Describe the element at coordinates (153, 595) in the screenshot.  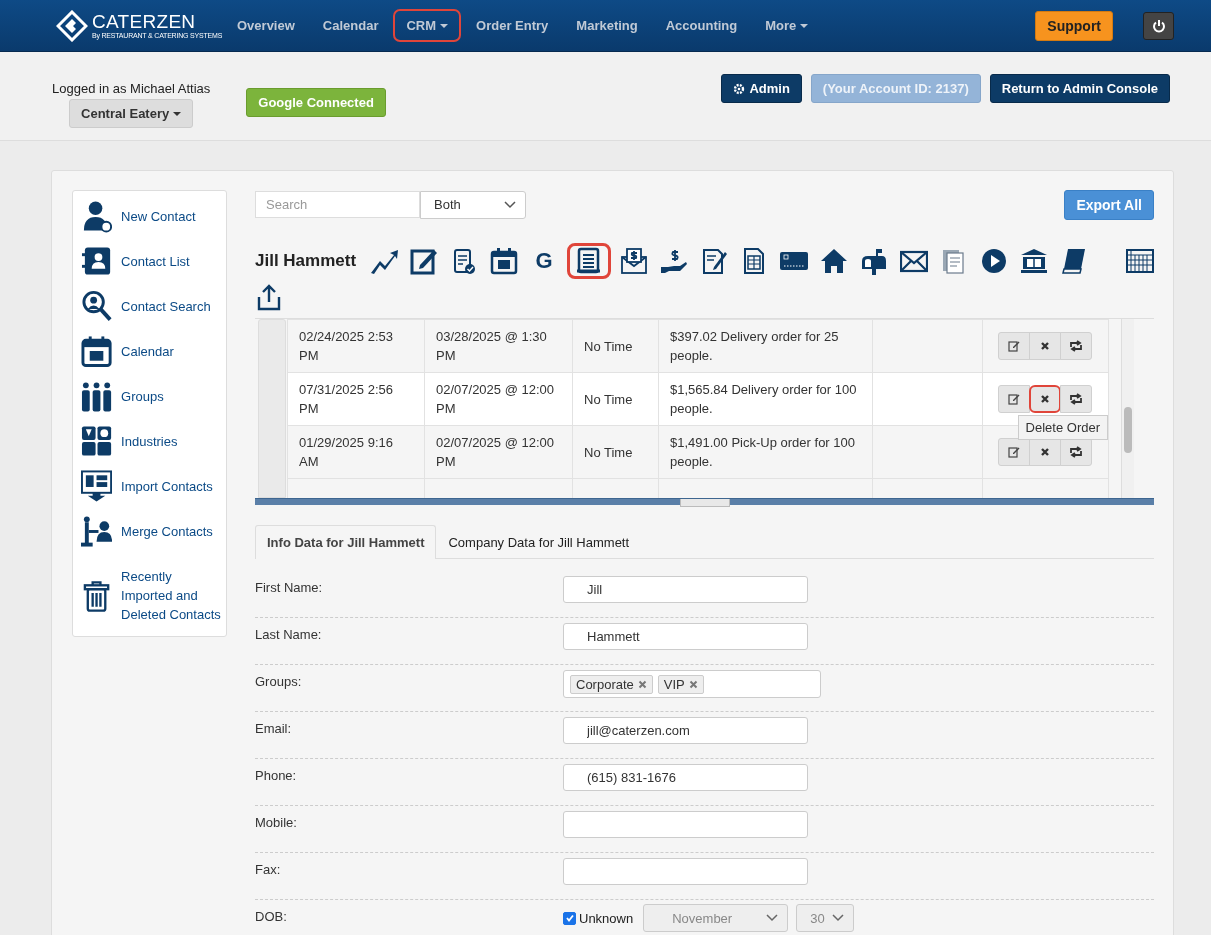
I see `sidebar-item: Recently Imported and Deleted Contacts` at that location.